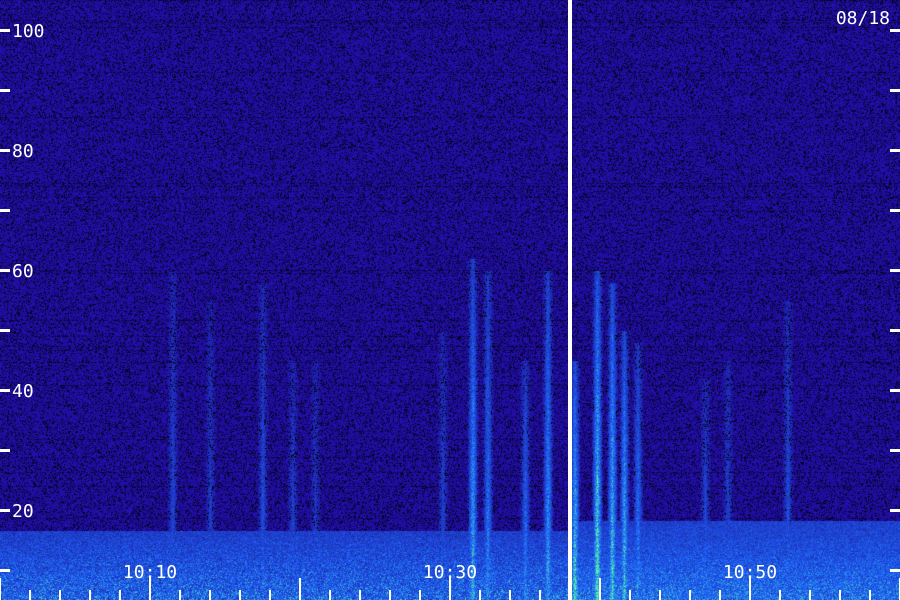 The width and height of the screenshot is (900, 600). Describe the element at coordinates (863, 18) in the screenshot. I see `date-label: 08/18` at that location.